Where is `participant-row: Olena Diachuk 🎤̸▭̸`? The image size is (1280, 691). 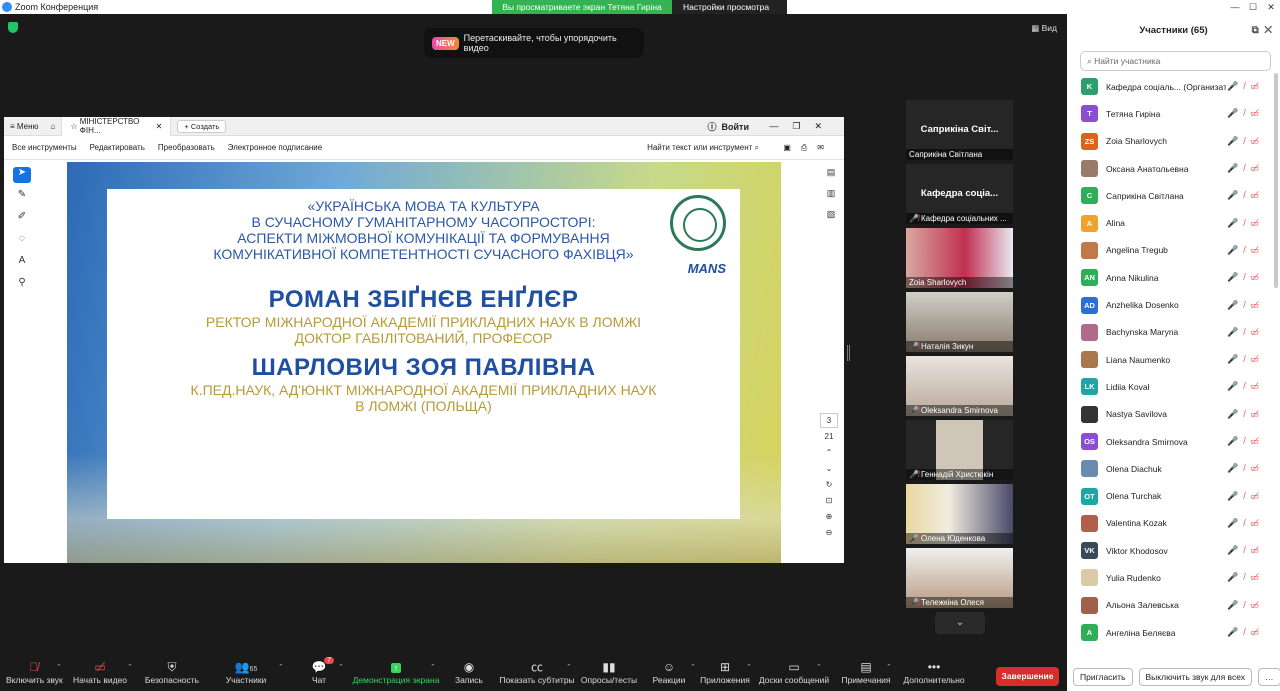 participant-row: Olena Diachuk 🎤̸▭̸ is located at coordinates (1173, 468).